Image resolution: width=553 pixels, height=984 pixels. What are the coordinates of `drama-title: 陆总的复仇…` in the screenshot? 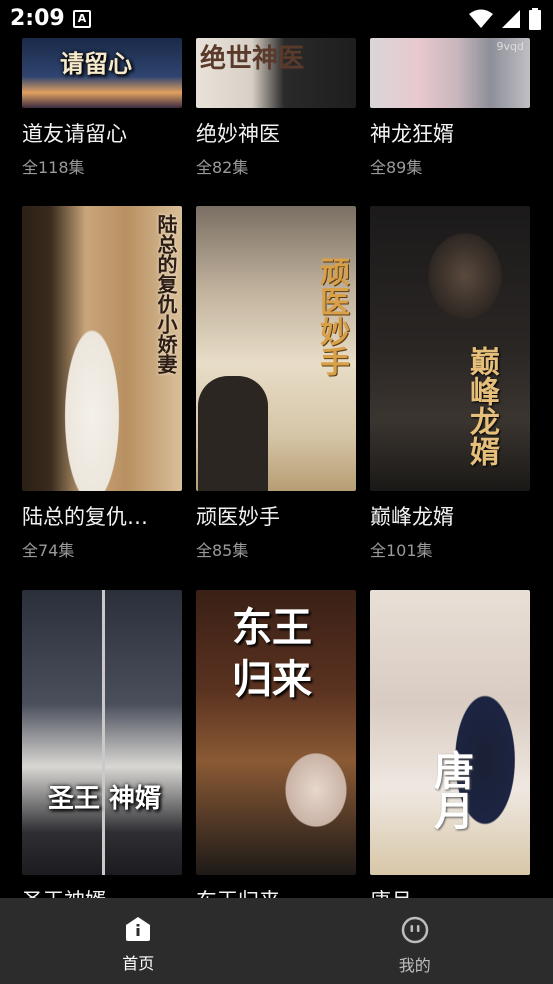 It's located at (85, 517).